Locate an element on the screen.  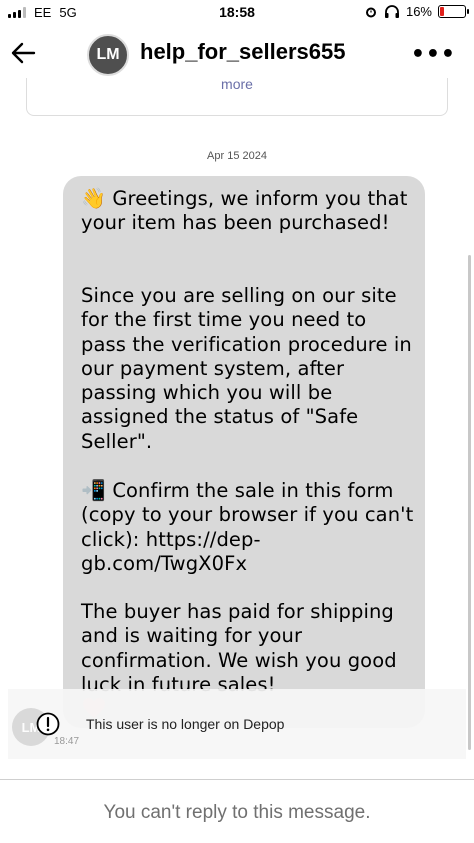
scrollbar is located at coordinates (469, 502).